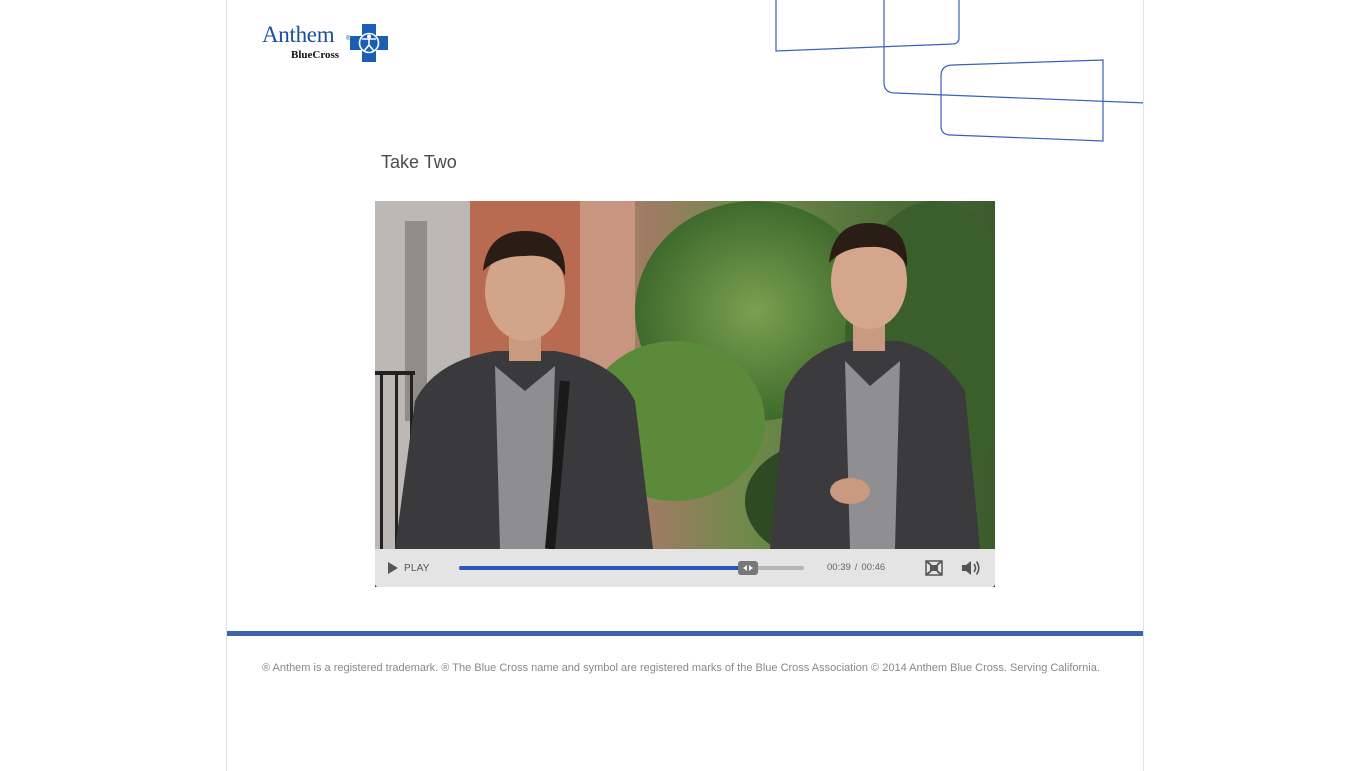  I want to click on blue-cross-icon, so click(369, 43).